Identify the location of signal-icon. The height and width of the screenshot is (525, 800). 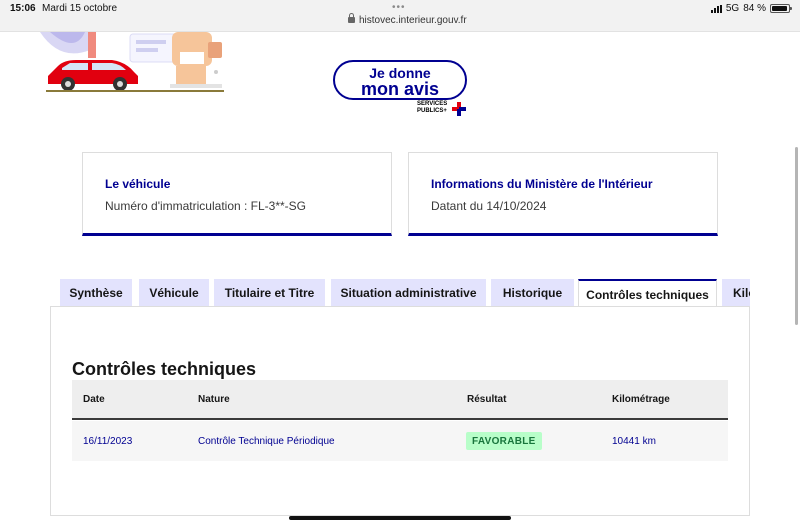
(716, 8).